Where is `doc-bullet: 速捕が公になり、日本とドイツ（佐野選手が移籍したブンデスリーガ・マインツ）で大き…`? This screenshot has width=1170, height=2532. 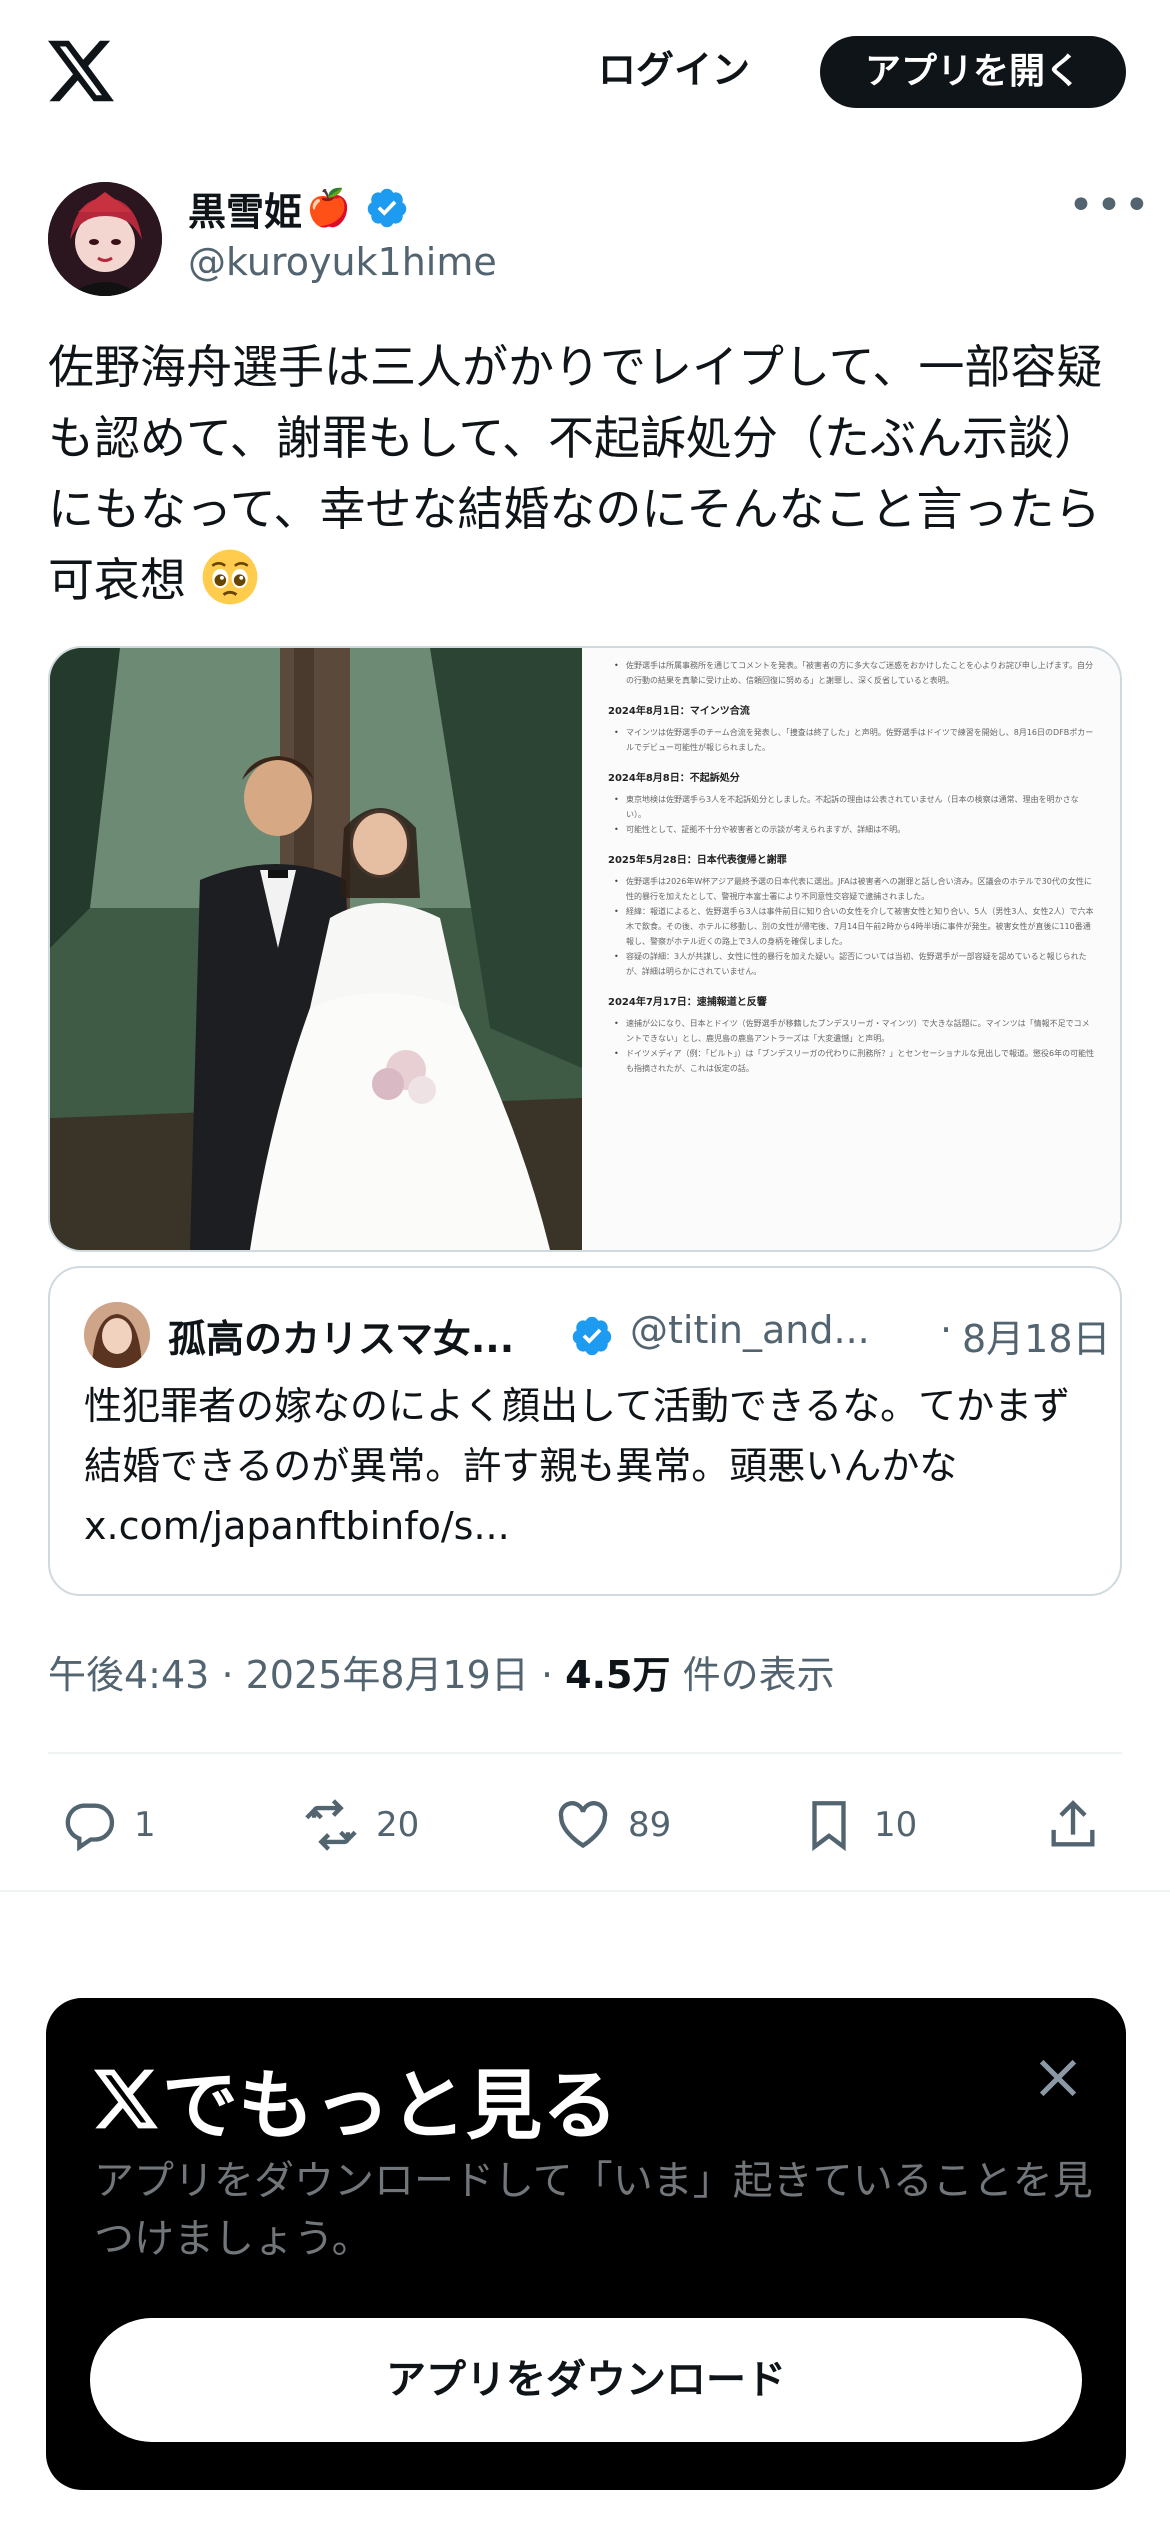
doc-bullet: 速捕が公になり、日本とドイツ（佐野選手が移籍したブンデスリーガ・マインツ）で大き… is located at coordinates (855, 1031).